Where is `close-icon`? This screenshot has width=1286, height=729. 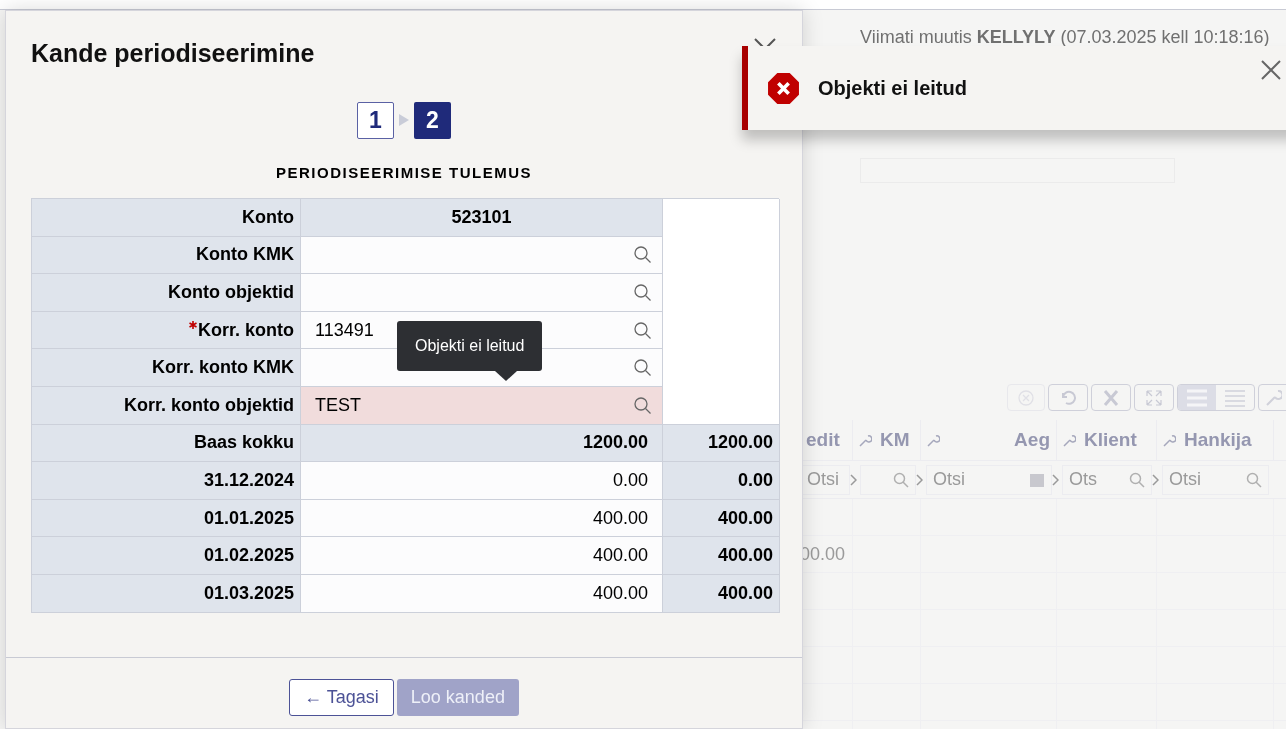 close-icon is located at coordinates (1271, 70).